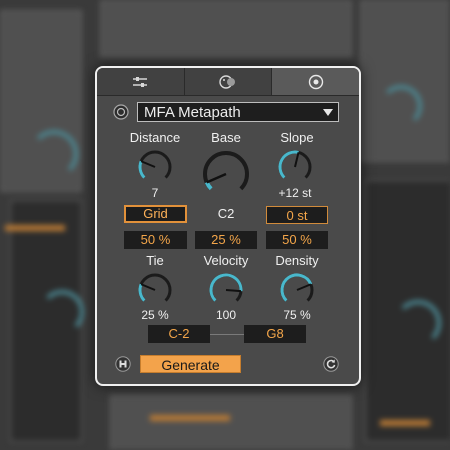 This screenshot has height=450, width=450. I want to click on distance-label: Distance, so click(155, 137).